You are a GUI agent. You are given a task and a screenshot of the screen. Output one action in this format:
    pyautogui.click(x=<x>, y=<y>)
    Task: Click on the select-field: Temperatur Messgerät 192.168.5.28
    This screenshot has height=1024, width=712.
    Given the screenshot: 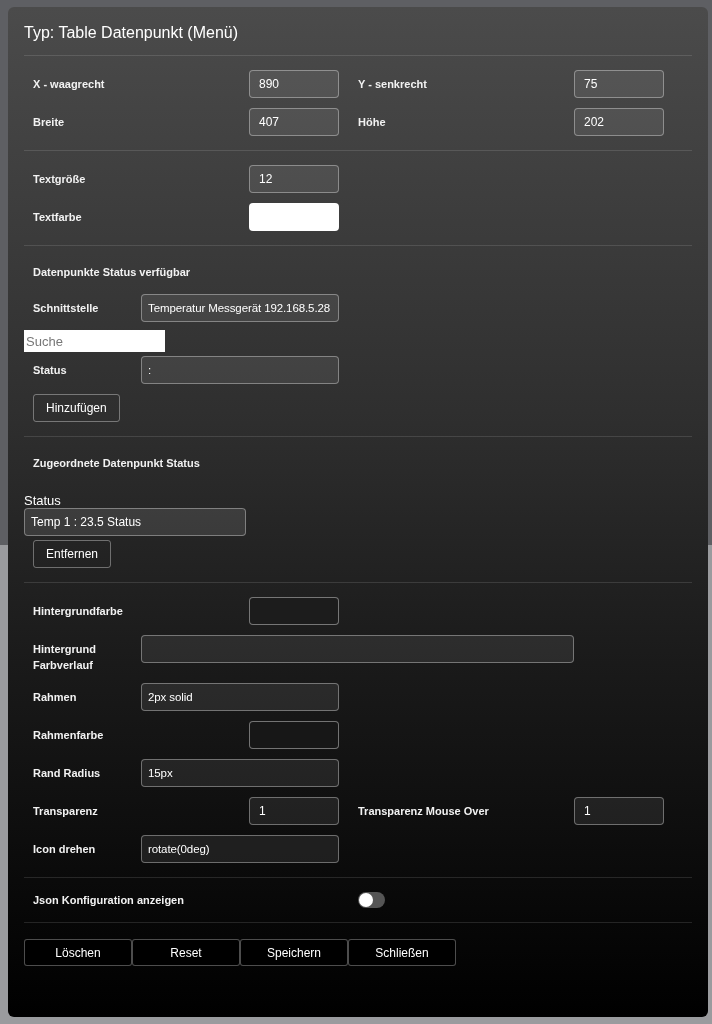 What is the action you would take?
    pyautogui.click(x=240, y=308)
    